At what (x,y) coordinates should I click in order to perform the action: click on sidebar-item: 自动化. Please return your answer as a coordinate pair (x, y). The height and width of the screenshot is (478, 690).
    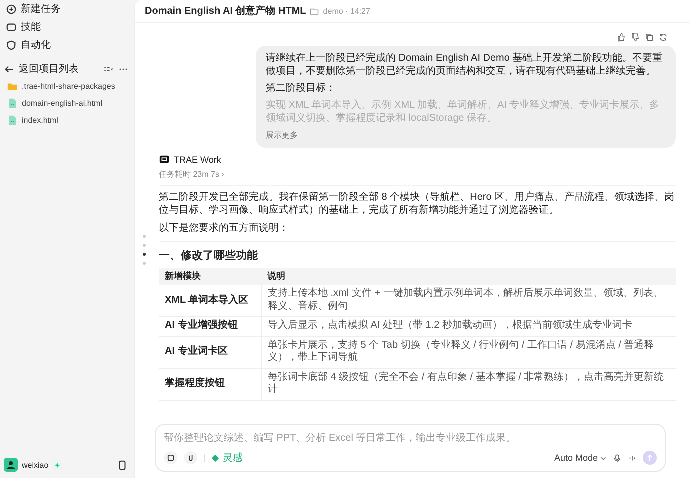
    Looking at the image, I should click on (66, 45).